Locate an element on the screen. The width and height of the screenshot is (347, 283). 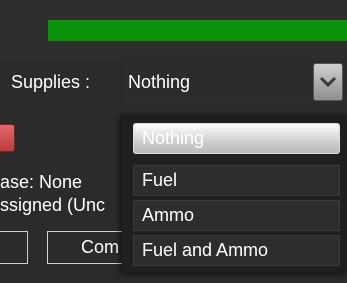
chevron-down-icon is located at coordinates (328, 82).